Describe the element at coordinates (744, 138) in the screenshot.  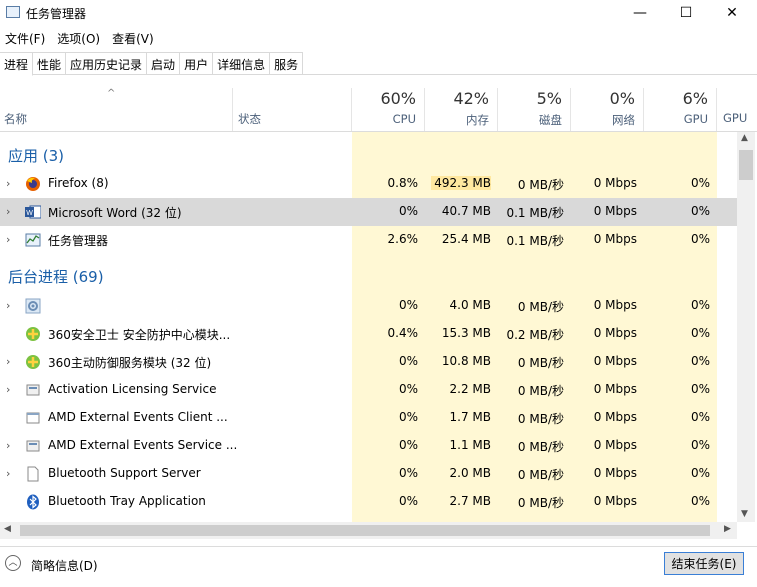
I see `scroll-up-icon: ▲` at that location.